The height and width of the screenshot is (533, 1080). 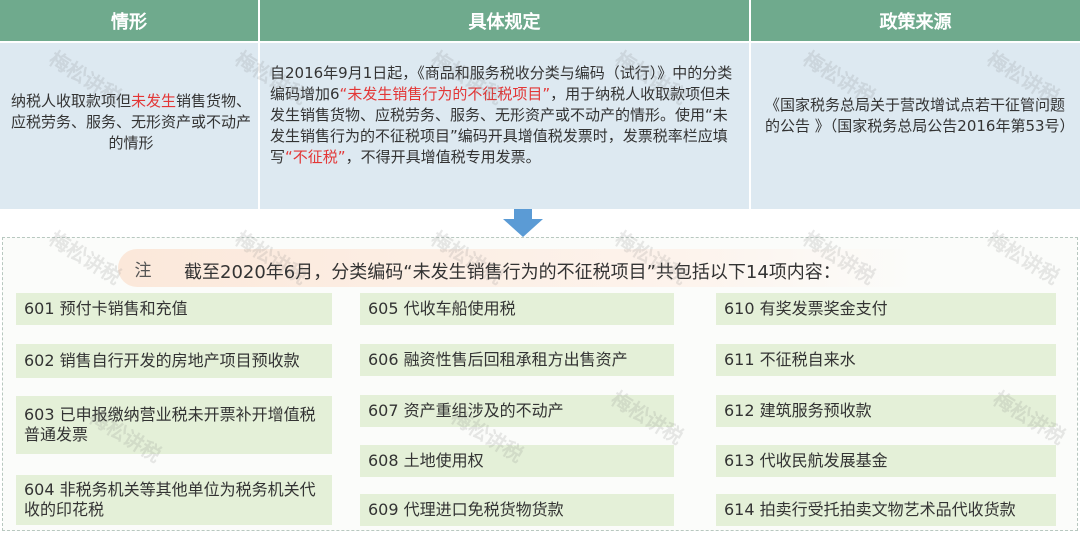 I want to click on down-arrow-icon, so click(x=523, y=223).